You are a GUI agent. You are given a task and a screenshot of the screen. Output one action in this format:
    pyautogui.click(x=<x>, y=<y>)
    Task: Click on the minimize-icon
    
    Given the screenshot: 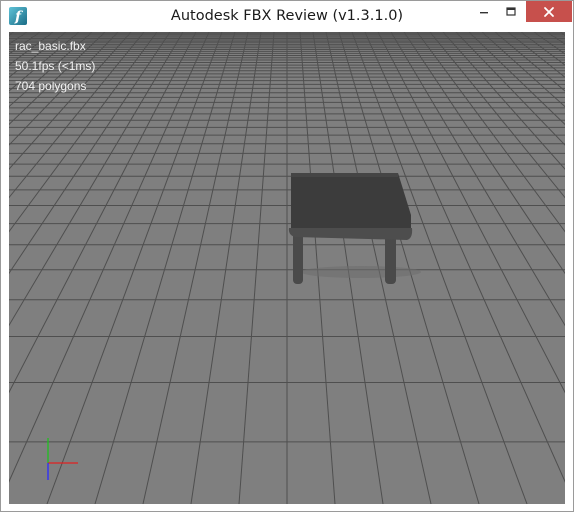 What is the action you would take?
    pyautogui.click(x=484, y=12)
    